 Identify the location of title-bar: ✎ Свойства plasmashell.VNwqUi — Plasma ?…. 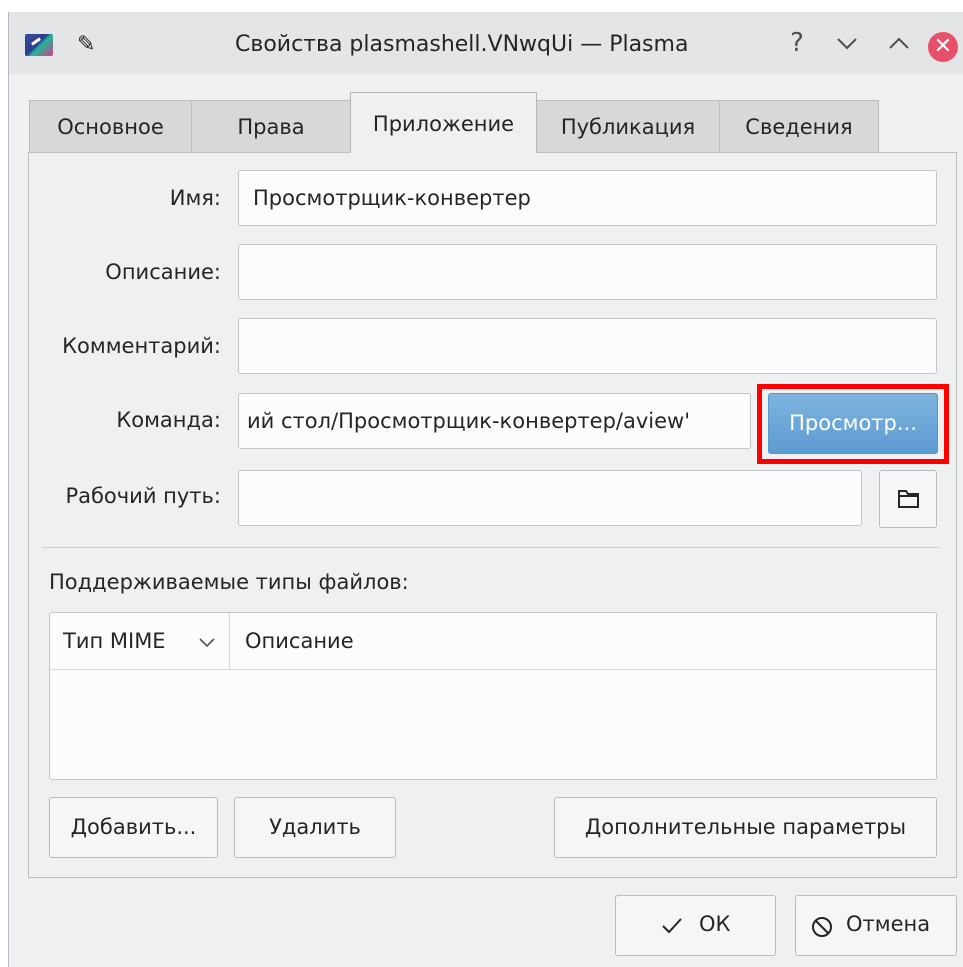
(486, 43).